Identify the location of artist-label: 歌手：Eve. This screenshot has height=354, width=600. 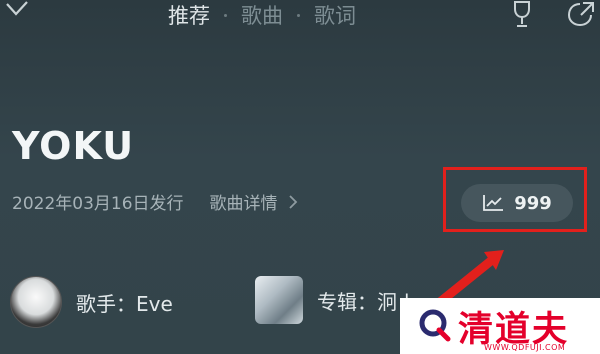
(124, 303).